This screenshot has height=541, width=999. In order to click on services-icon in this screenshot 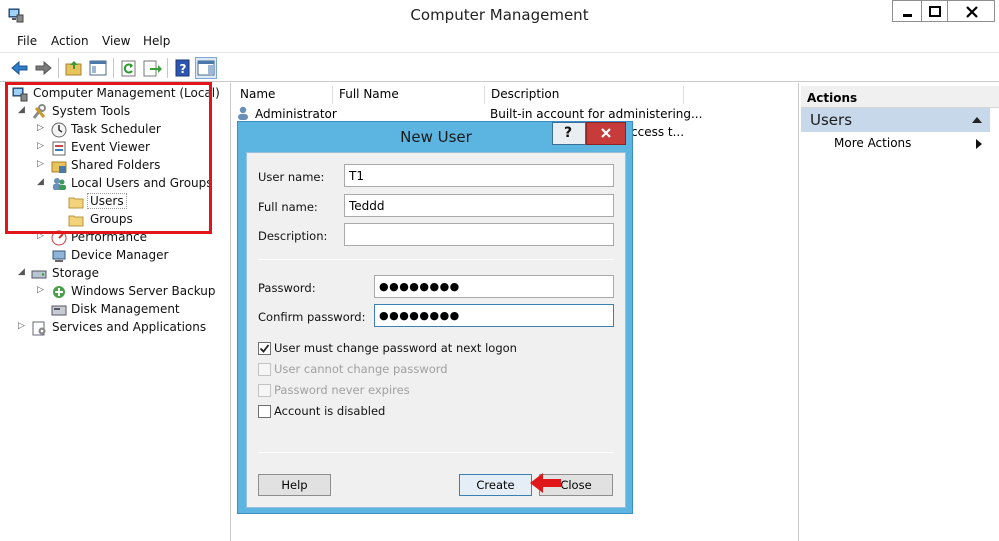, I will do `click(39, 328)`.